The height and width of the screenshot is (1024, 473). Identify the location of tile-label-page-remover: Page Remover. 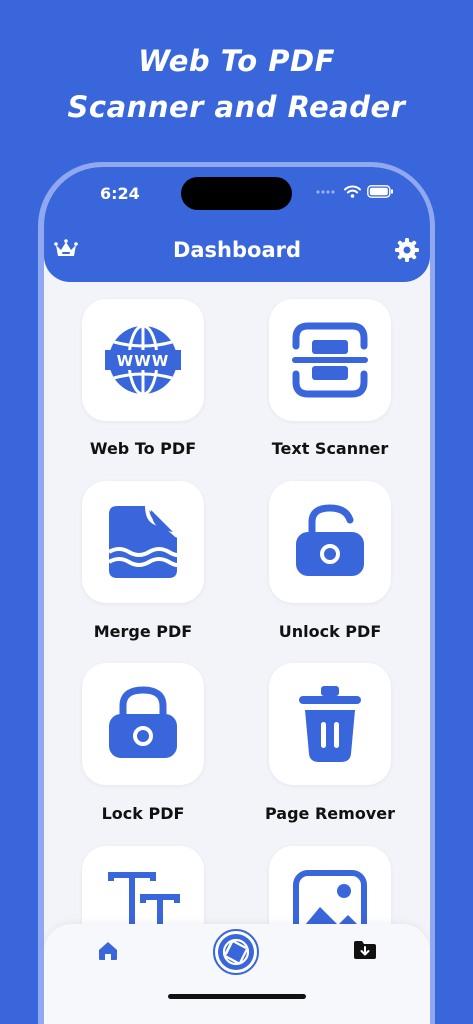
(330, 813).